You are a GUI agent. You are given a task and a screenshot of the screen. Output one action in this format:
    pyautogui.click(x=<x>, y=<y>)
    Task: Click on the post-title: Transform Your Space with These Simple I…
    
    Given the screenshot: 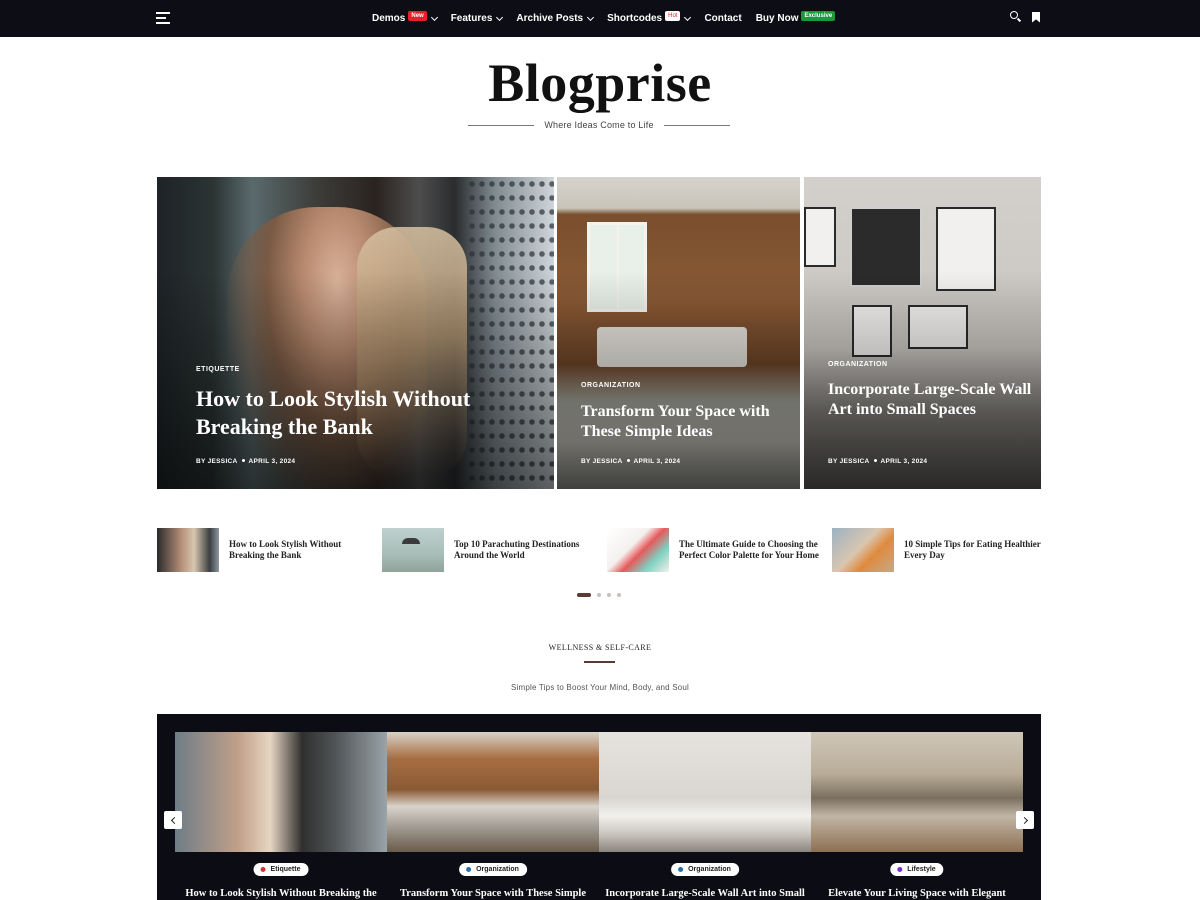 What is the action you would take?
    pyautogui.click(x=686, y=422)
    